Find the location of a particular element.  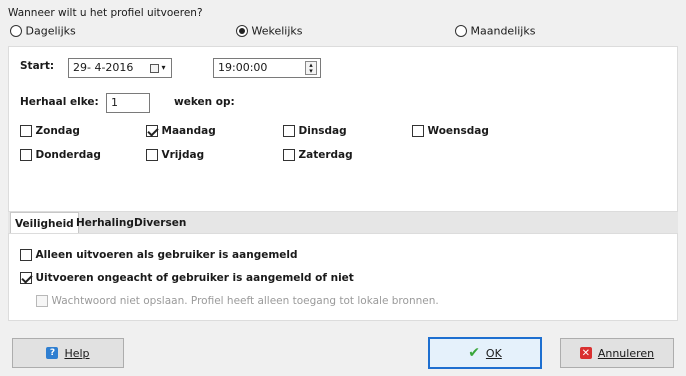

day-dinsdag: Dinsdag is located at coordinates (315, 130).